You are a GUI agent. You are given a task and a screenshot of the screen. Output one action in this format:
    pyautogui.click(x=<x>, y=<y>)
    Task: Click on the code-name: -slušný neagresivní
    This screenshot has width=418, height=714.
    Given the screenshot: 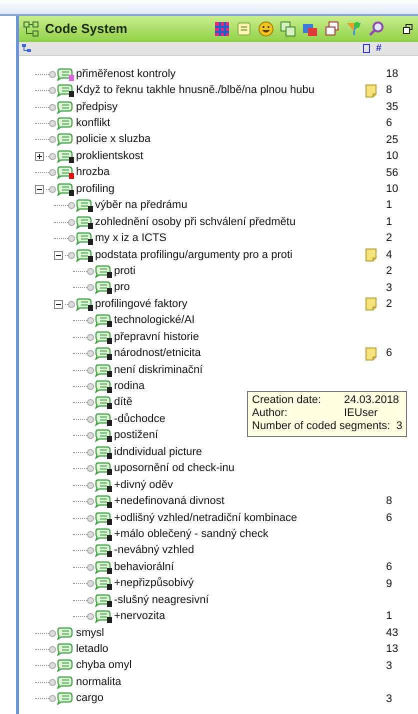 What is the action you would take?
    pyautogui.click(x=161, y=600)
    